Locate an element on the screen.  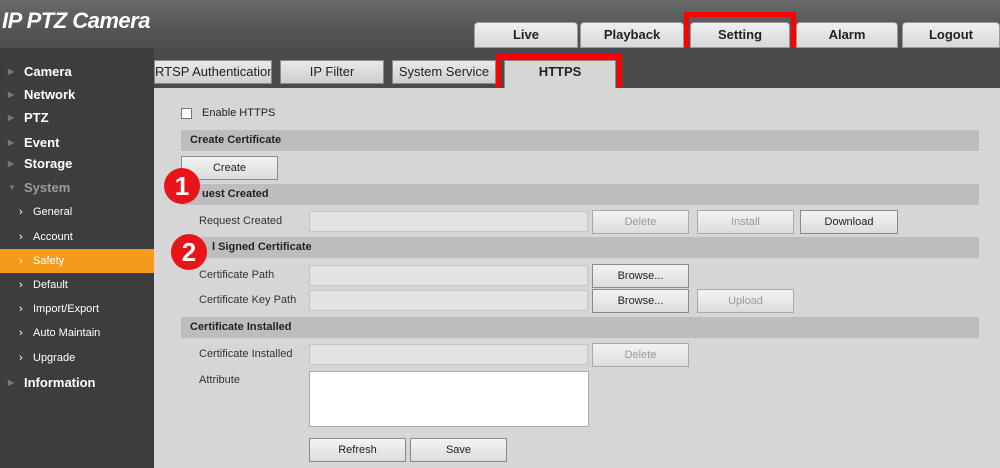
tab-live: Live is located at coordinates (526, 35).